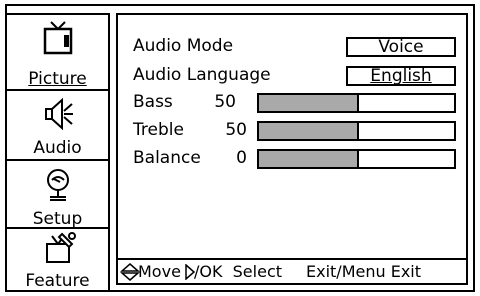 This screenshot has height=296, width=480. What do you see at coordinates (130, 272) in the screenshot?
I see `up-down-arrows-icon` at bounding box center [130, 272].